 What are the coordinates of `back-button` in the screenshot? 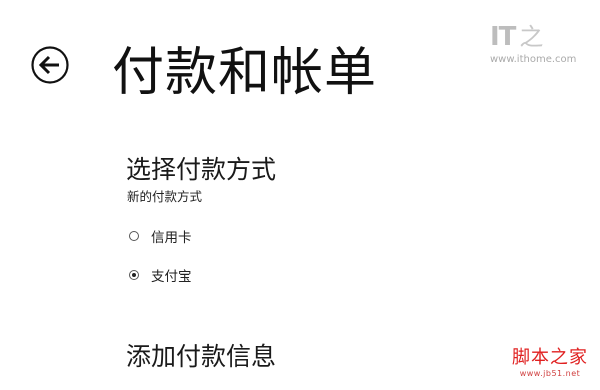 It's located at (50, 65).